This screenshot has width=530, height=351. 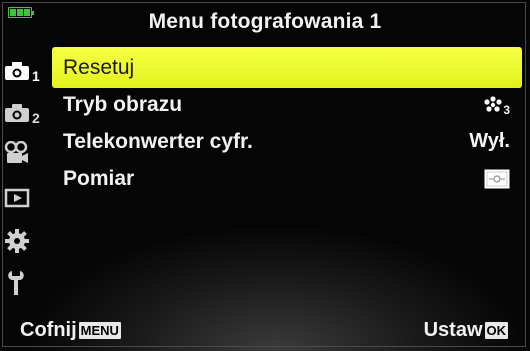 What do you see at coordinates (16, 152) in the screenshot?
I see `video-camera-icon` at bounding box center [16, 152].